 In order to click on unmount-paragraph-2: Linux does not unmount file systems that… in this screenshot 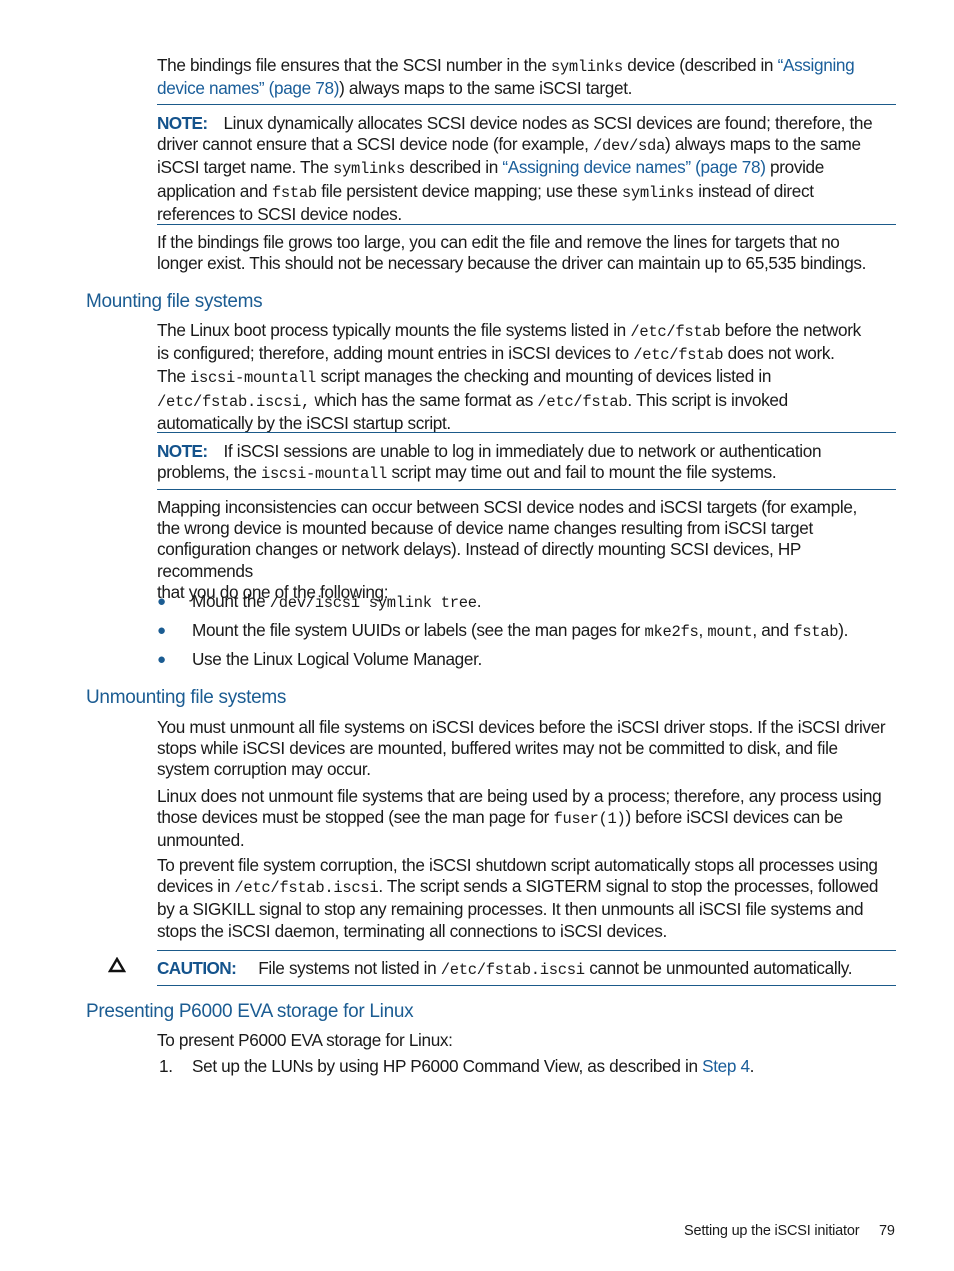, I will do `click(519, 818)`.